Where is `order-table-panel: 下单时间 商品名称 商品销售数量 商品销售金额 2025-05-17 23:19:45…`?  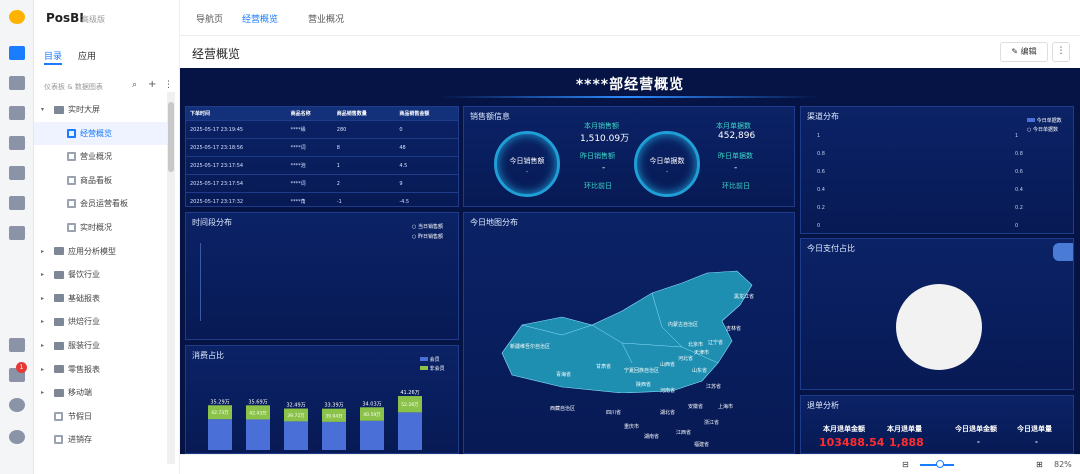
order-table-panel: 下单时间 商品名称 商品销售数量 商品销售金额 2025-05-17 23:19:45… is located at coordinates (322, 158).